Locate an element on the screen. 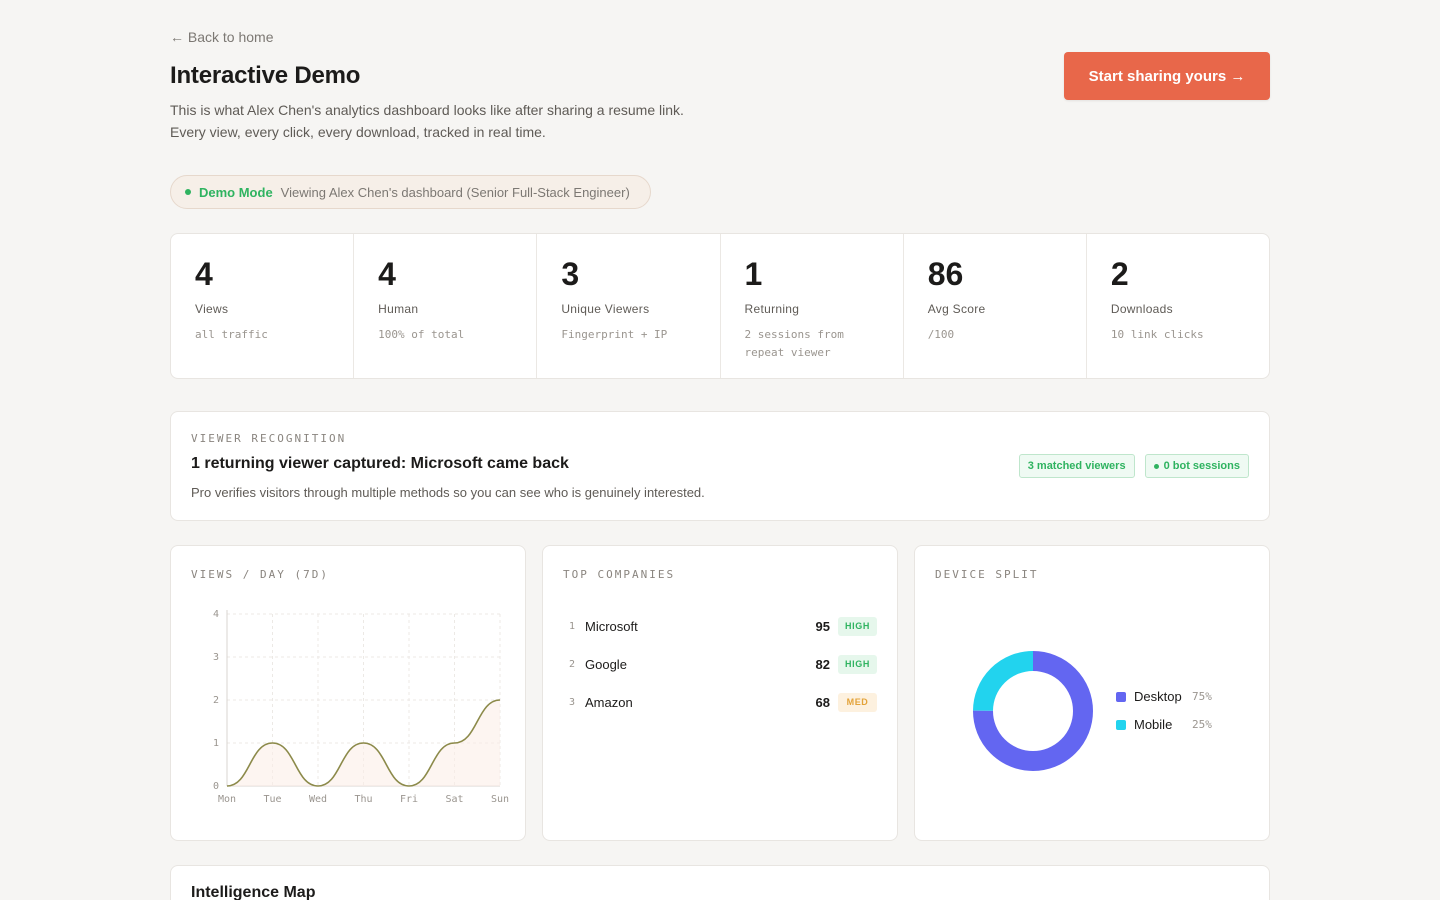 The height and width of the screenshot is (900, 1440). company-score: 95 is located at coordinates (816, 626).